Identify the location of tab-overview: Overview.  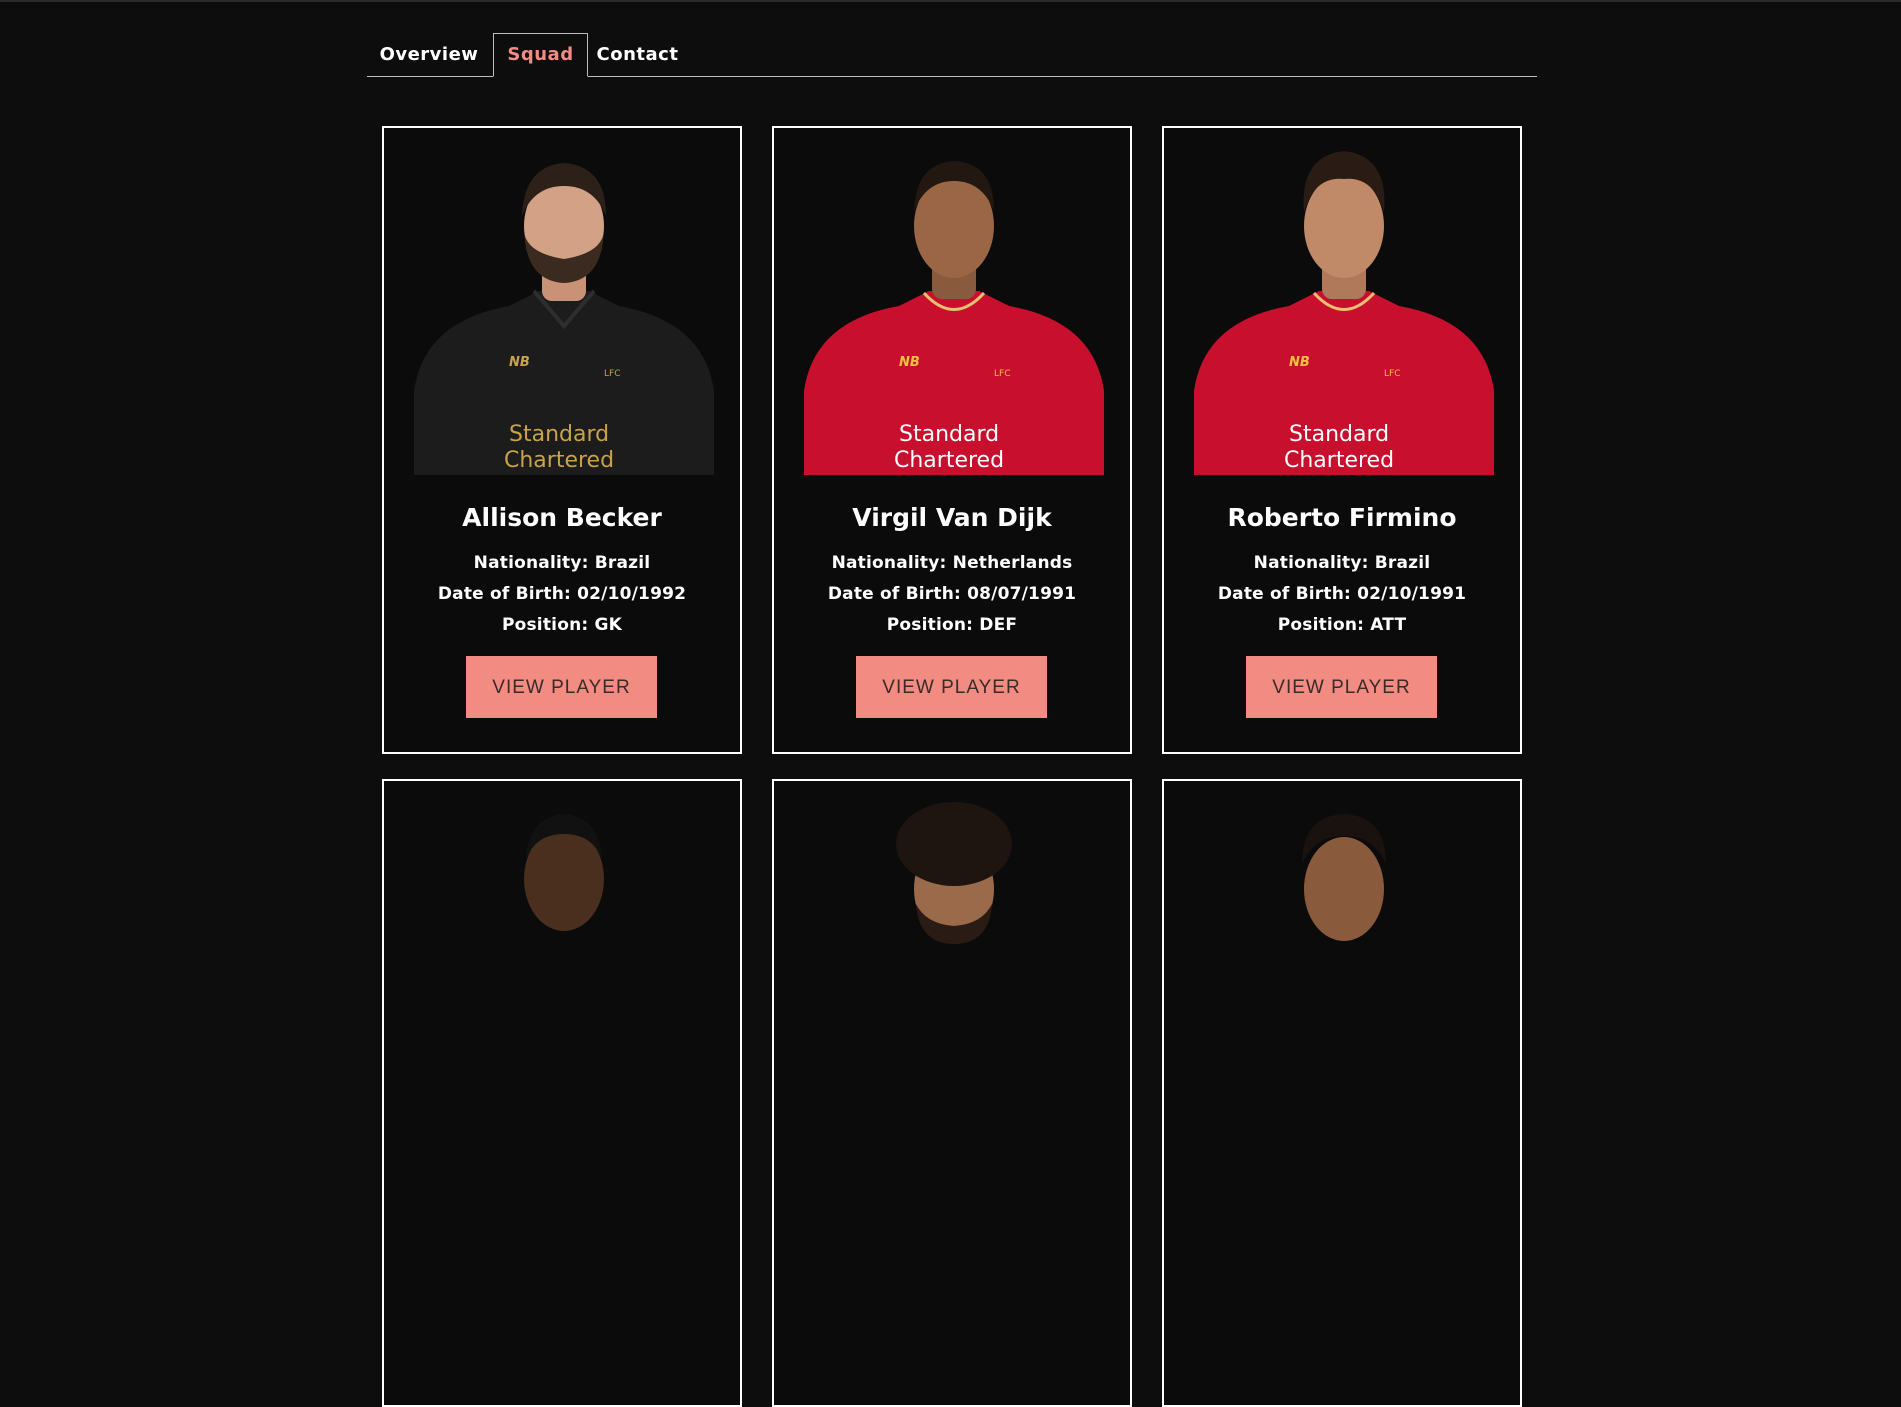
(429, 55).